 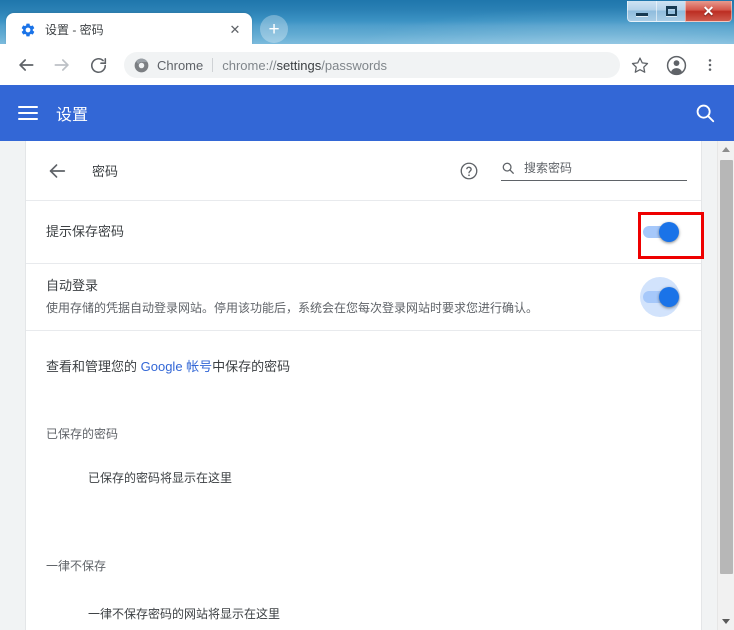 I want to click on scroll-up-arrow-icon, so click(x=726, y=149).